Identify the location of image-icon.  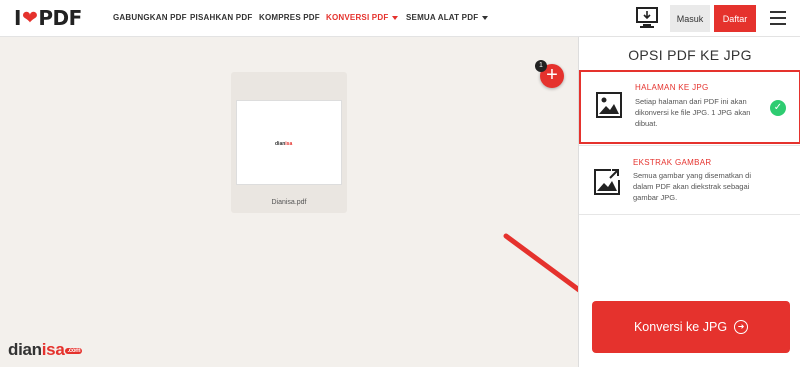
(609, 105).